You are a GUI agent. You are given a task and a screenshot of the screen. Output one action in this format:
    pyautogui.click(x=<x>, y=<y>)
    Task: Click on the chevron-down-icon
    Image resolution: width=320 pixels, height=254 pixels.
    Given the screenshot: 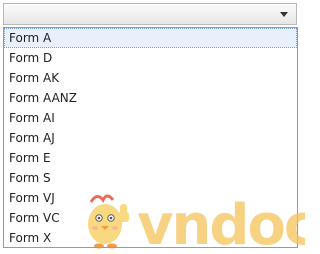 What is the action you would take?
    pyautogui.click(x=284, y=14)
    